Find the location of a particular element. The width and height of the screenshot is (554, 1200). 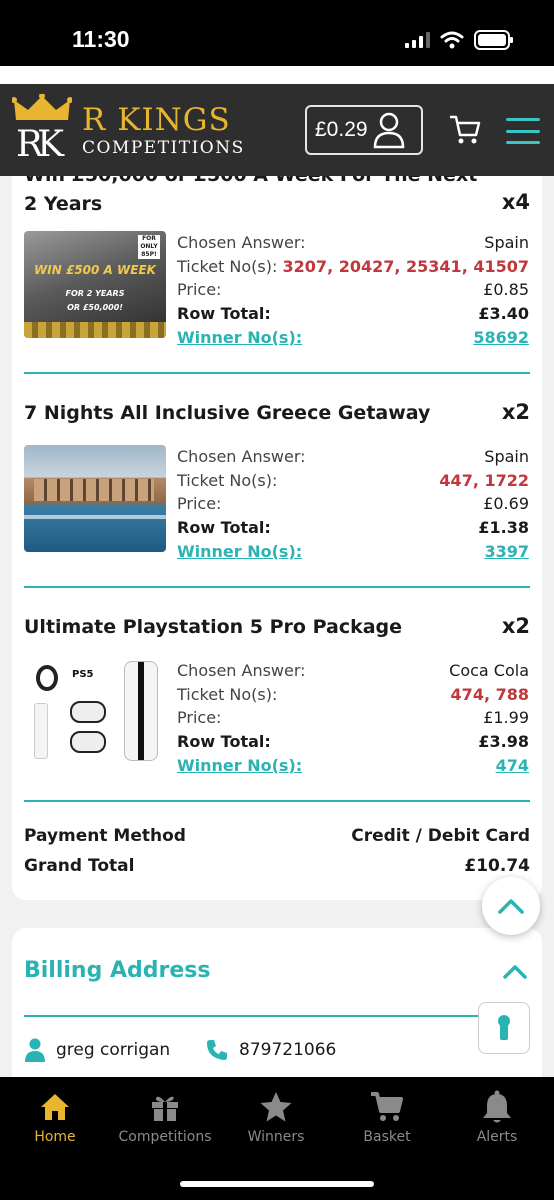

item-title: 2 Years is located at coordinates (63, 204).